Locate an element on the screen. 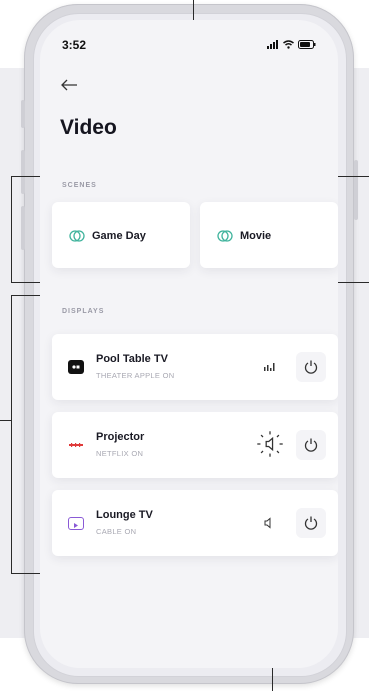 This screenshot has height=691, width=369. scene-label: Movie is located at coordinates (256, 236).